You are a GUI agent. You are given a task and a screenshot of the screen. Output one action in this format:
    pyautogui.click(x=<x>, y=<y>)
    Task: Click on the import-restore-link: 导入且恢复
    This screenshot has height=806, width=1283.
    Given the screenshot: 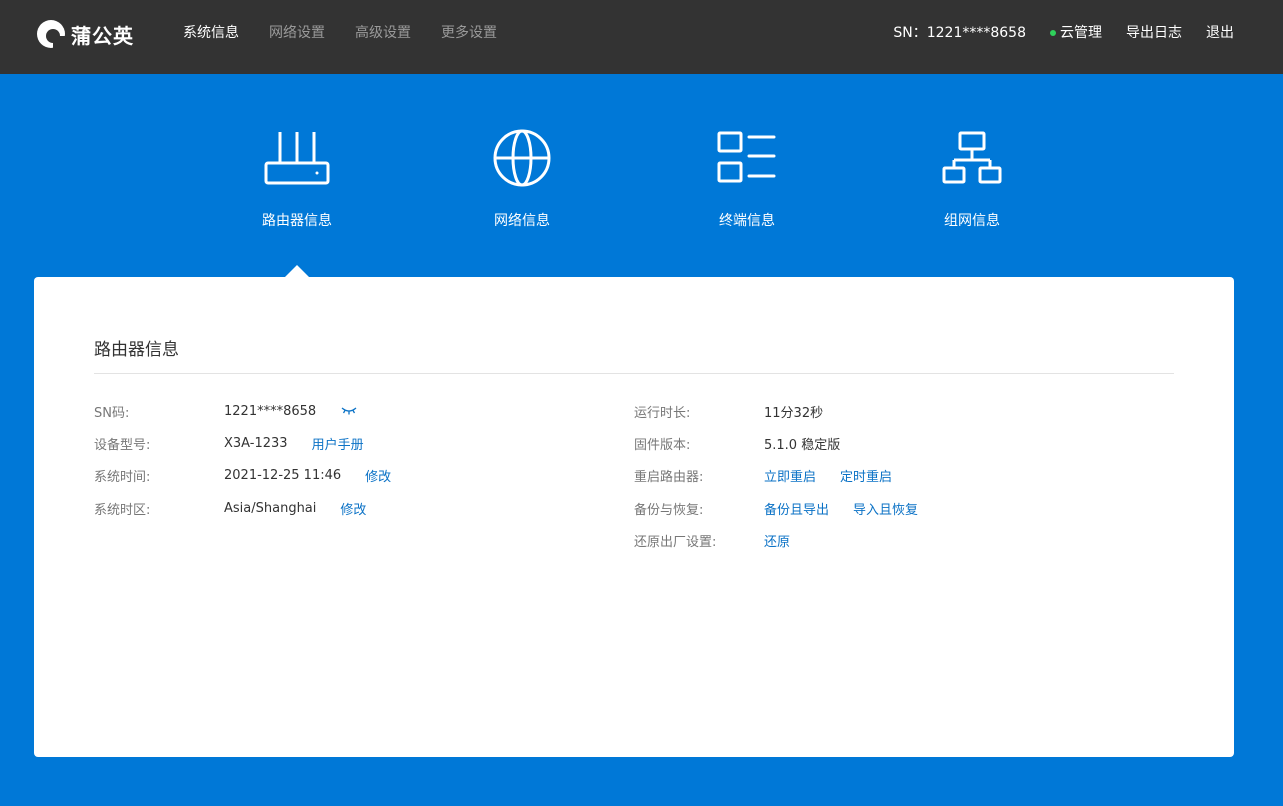 What is the action you would take?
    pyautogui.click(x=885, y=508)
    